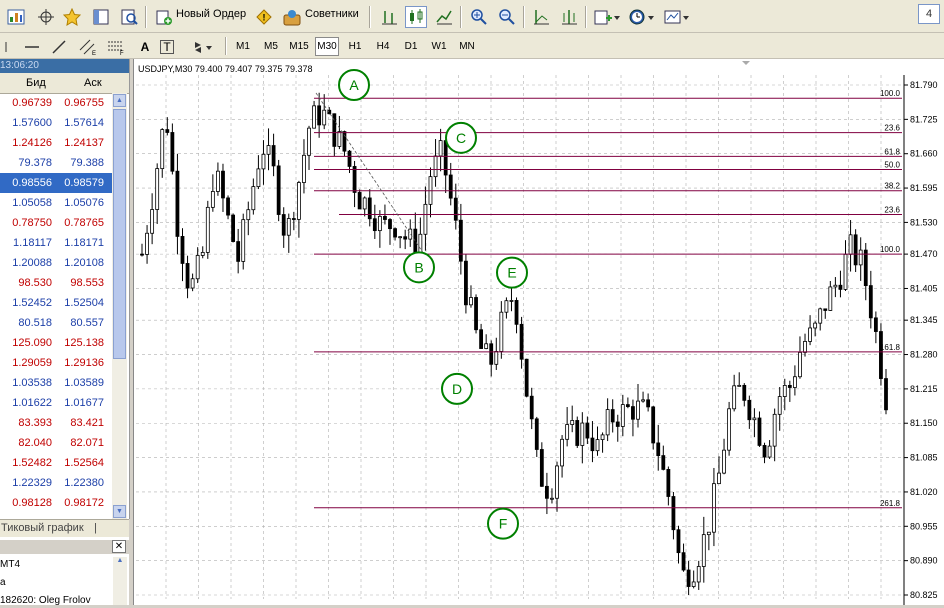 The width and height of the screenshot is (944, 608). What do you see at coordinates (42, 528) in the screenshot?
I see `tick-chart-tab: Тиковый график` at bounding box center [42, 528].